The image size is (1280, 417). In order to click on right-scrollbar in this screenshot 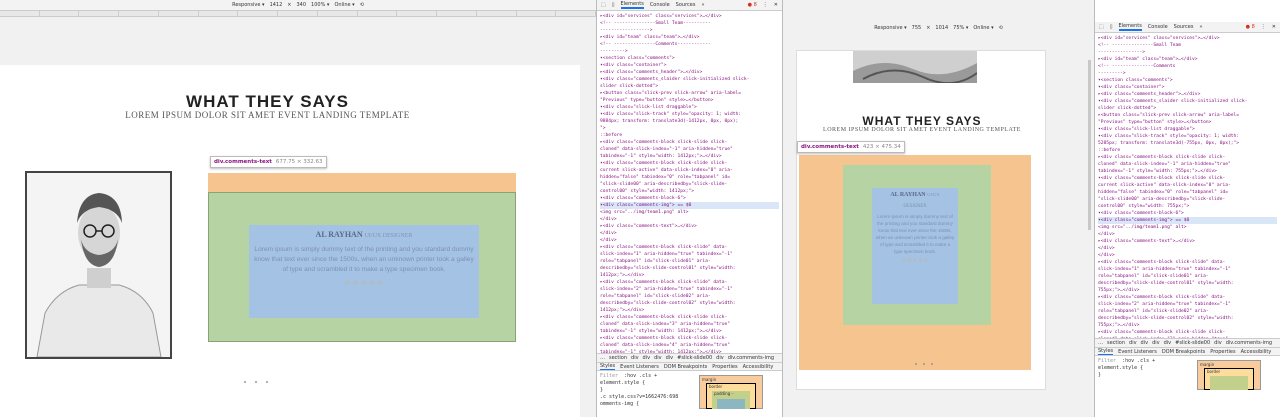, I will do `click(1089, 145)`.